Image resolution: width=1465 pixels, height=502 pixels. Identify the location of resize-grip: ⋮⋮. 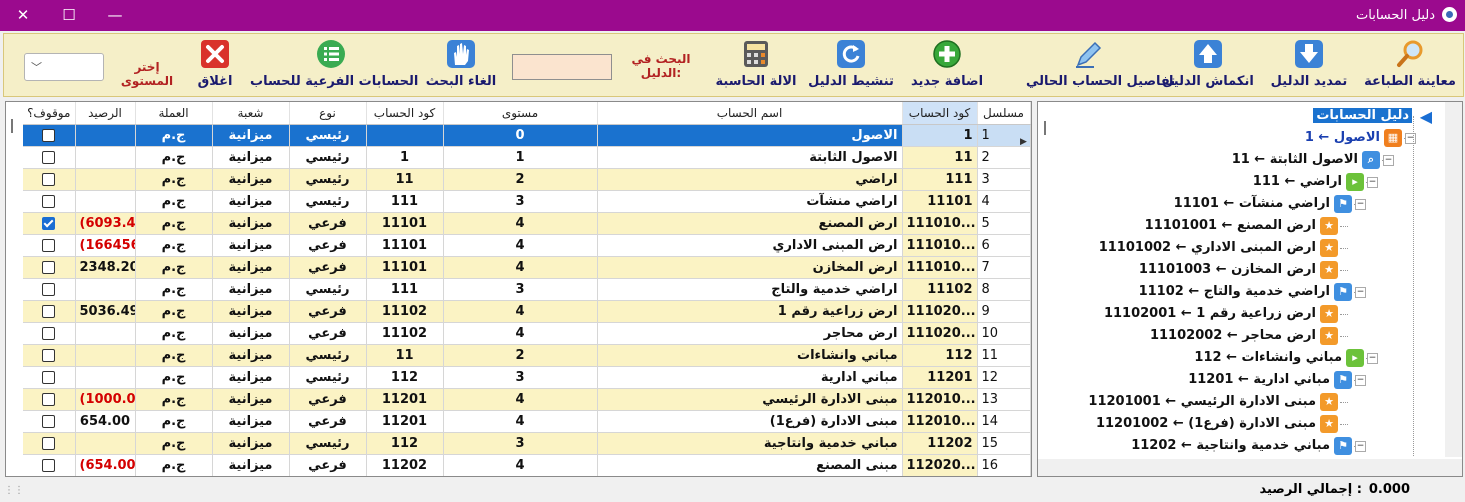
(14, 490).